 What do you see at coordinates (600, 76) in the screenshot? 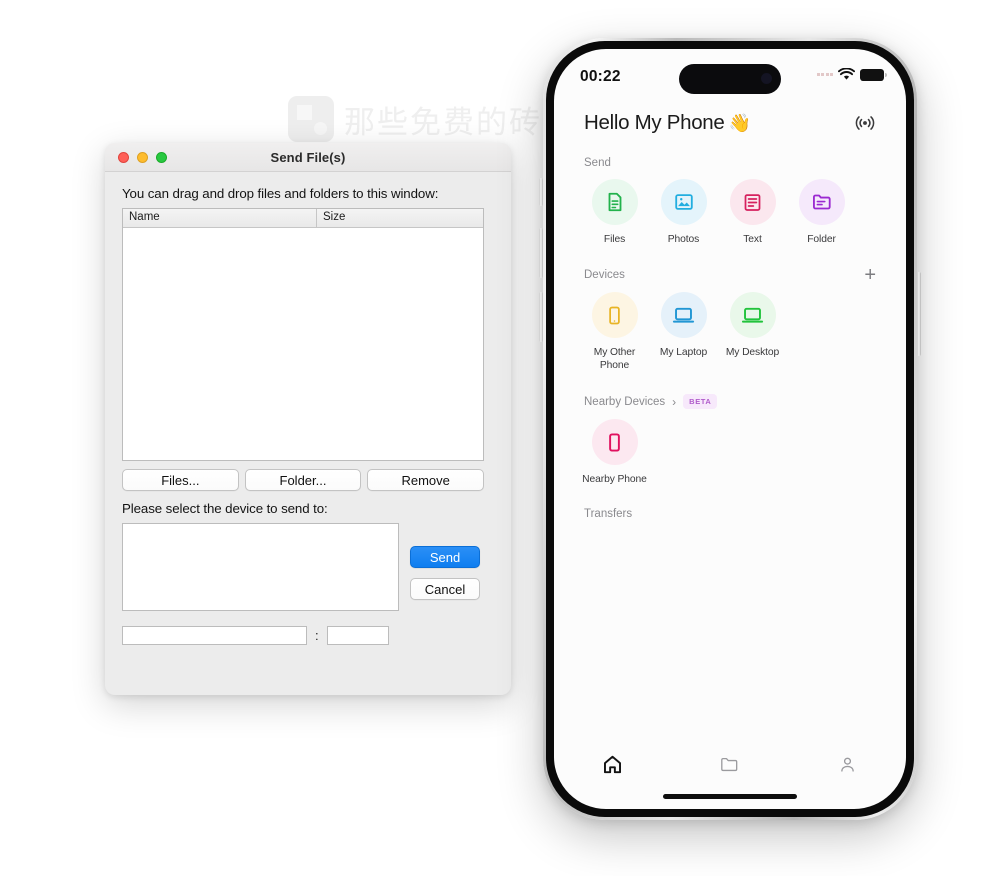
I see `status-time: 00:22` at bounding box center [600, 76].